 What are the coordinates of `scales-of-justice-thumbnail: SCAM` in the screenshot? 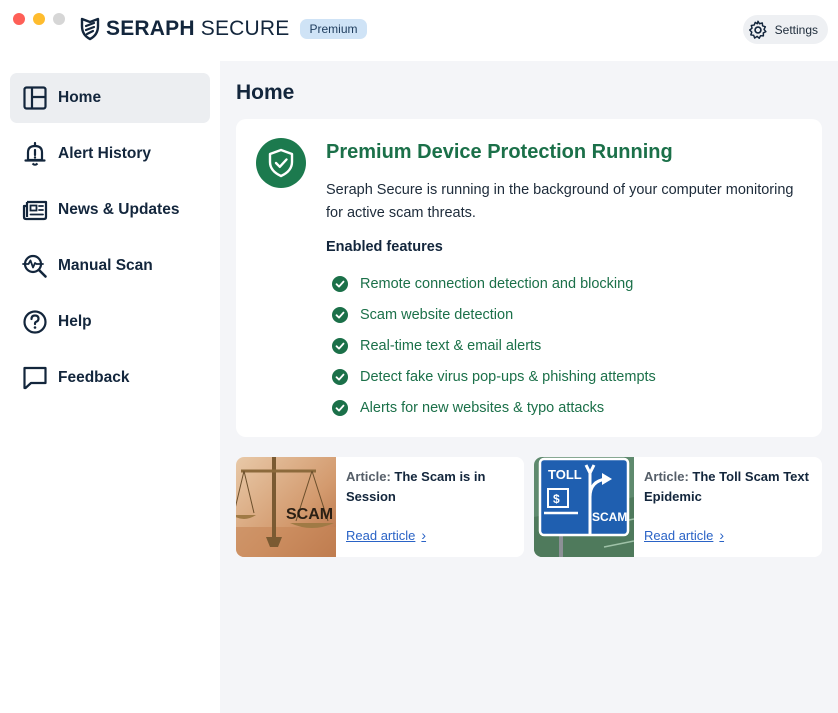 It's located at (286, 507).